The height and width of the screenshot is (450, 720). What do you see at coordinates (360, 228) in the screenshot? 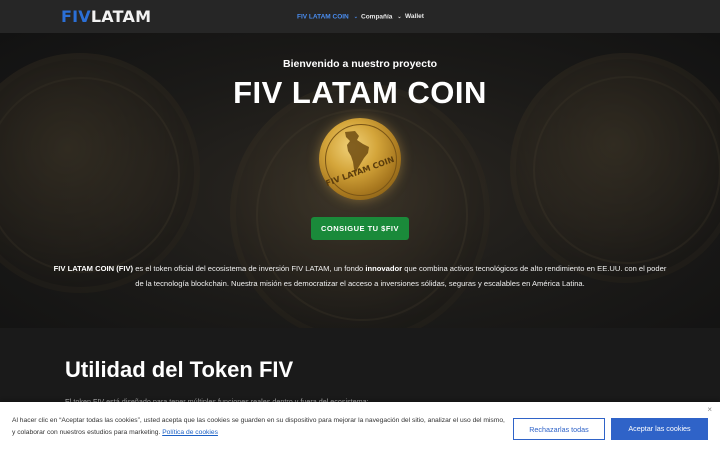
I see `get-fiv-button: CONSIGUE TU $FIV` at bounding box center [360, 228].